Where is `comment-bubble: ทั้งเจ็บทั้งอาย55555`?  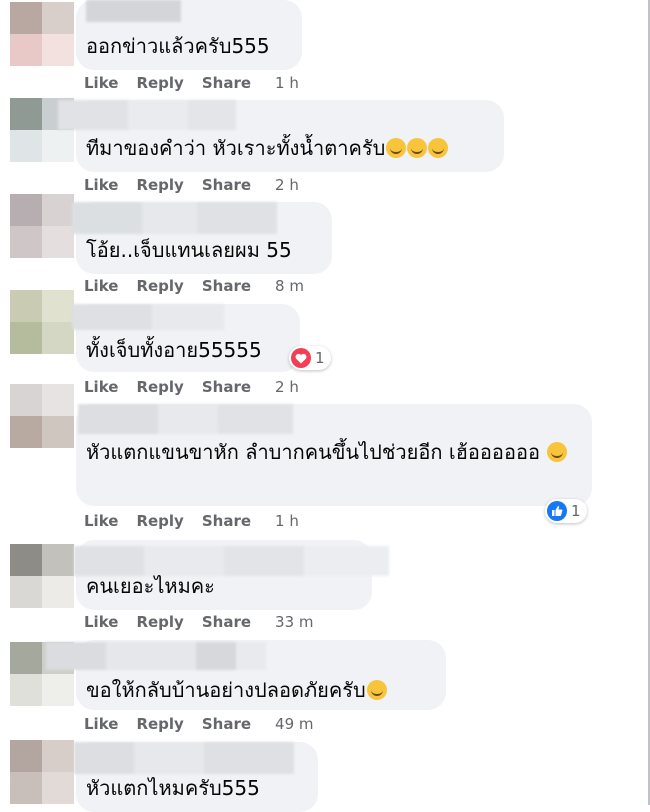 comment-bubble: ทั้งเจ็บทั้งอาย55555 is located at coordinates (186, 338).